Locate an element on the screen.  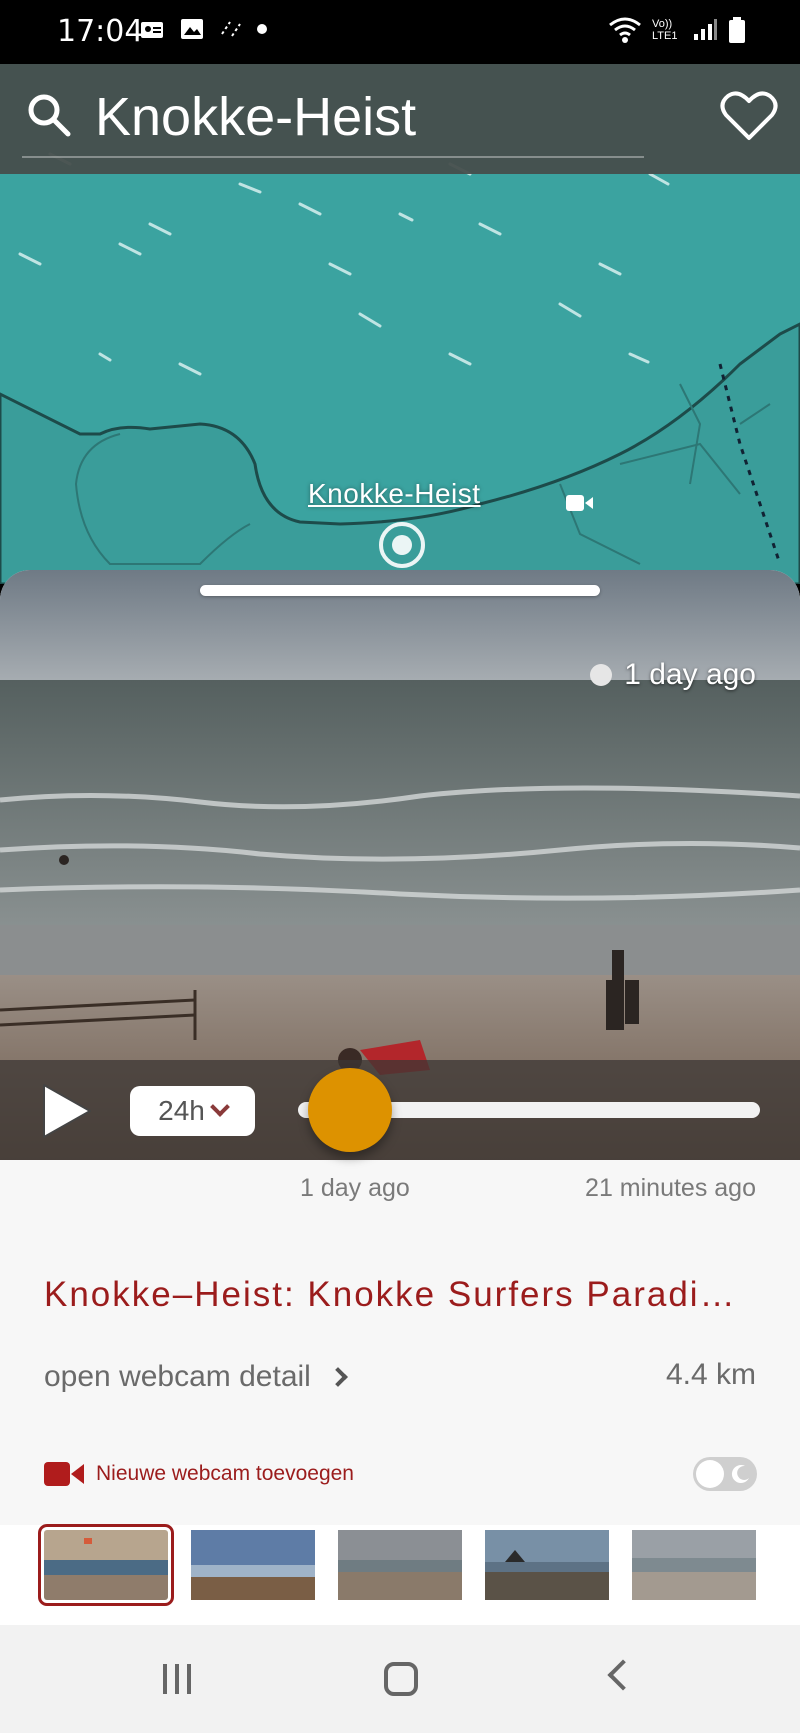
home-icon is located at coordinates (401, 1679).